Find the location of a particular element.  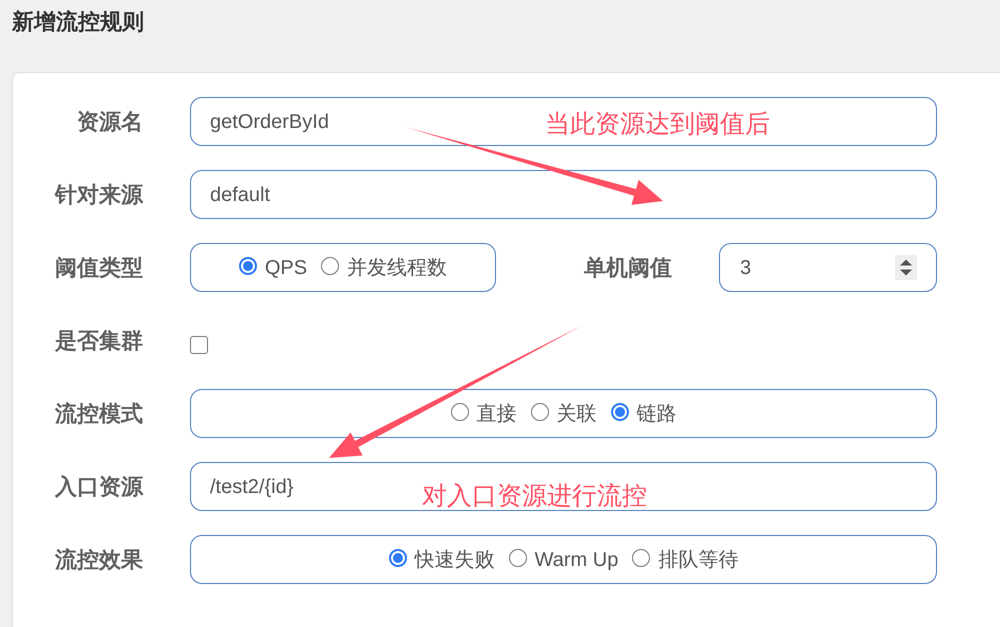

field-label: 是否集群 is located at coordinates (98, 341).